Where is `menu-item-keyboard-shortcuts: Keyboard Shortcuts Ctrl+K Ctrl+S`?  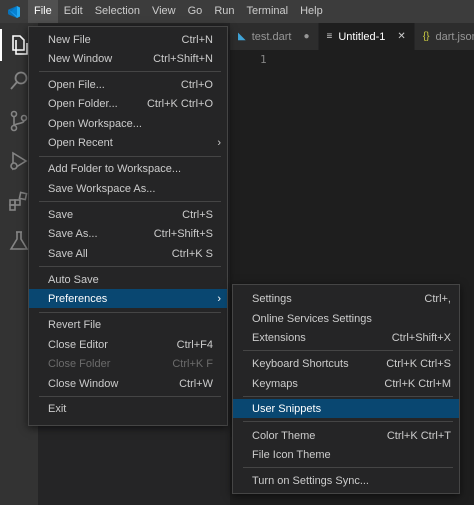
menu-item-keyboard-shortcuts: Keyboard Shortcuts Ctrl+K Ctrl+S is located at coordinates (346, 363).